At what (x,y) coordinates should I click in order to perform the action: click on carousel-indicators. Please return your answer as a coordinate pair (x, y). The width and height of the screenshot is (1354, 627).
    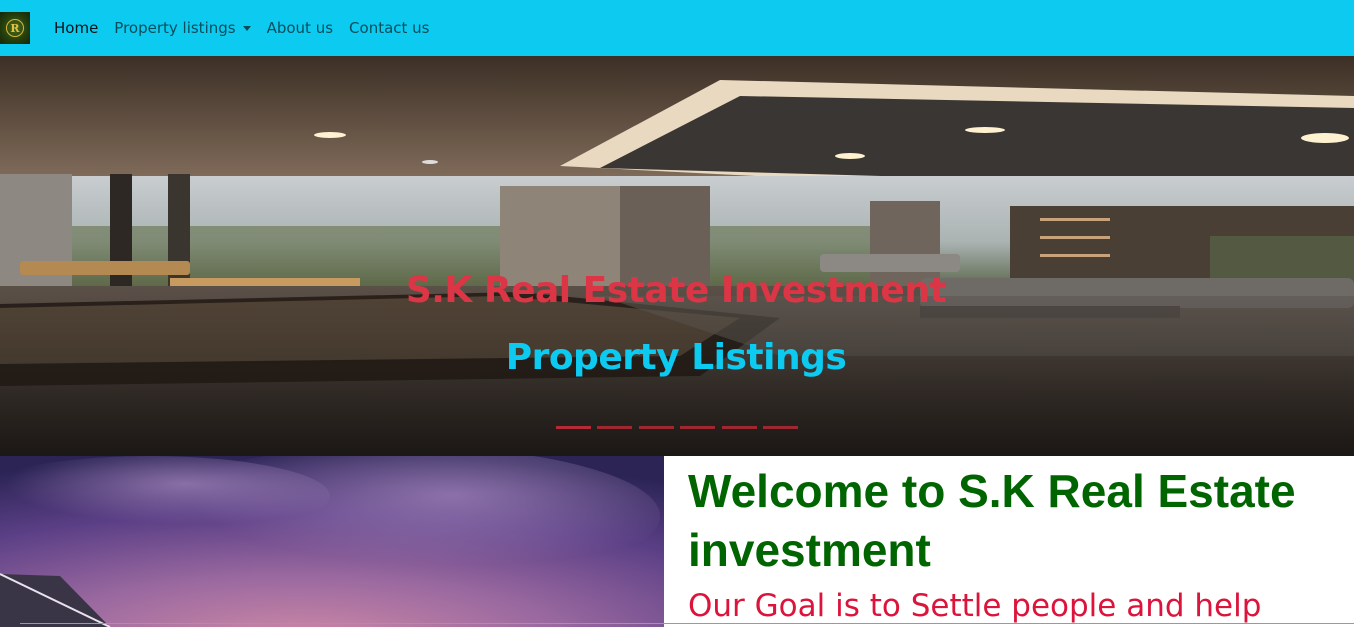
    Looking at the image, I should click on (677, 427).